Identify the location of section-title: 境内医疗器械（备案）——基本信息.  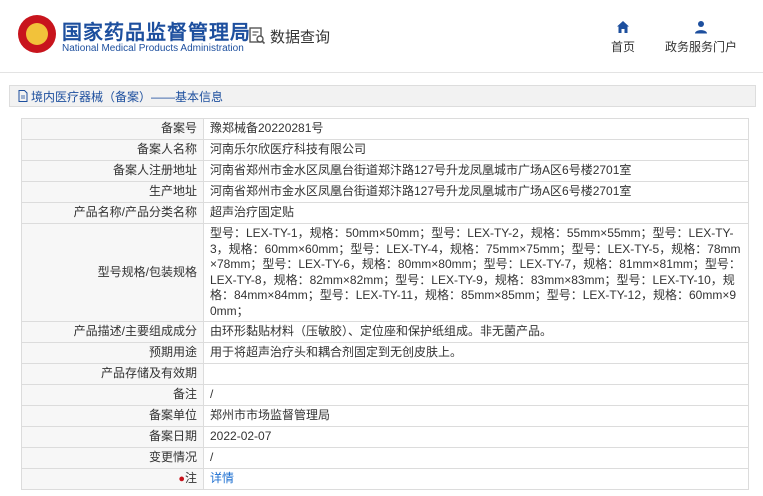
(127, 96).